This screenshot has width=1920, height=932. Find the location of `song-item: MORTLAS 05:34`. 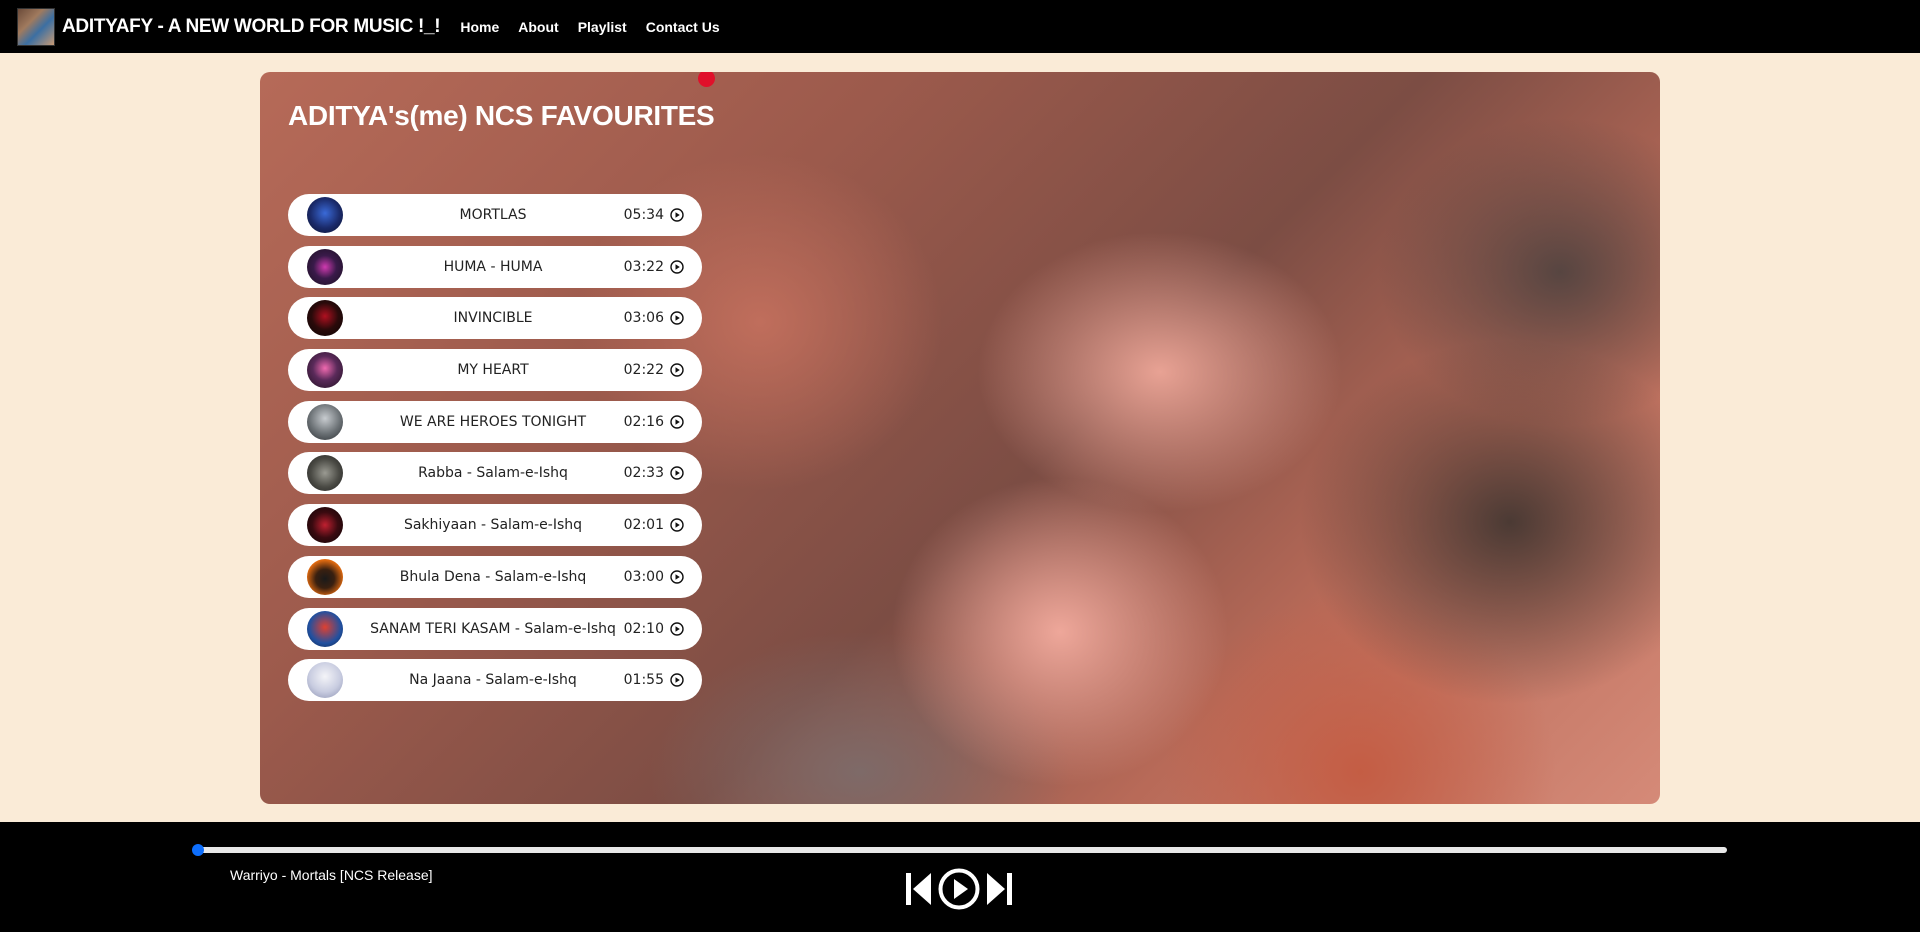

song-item: MORTLAS 05:34 is located at coordinates (495, 215).